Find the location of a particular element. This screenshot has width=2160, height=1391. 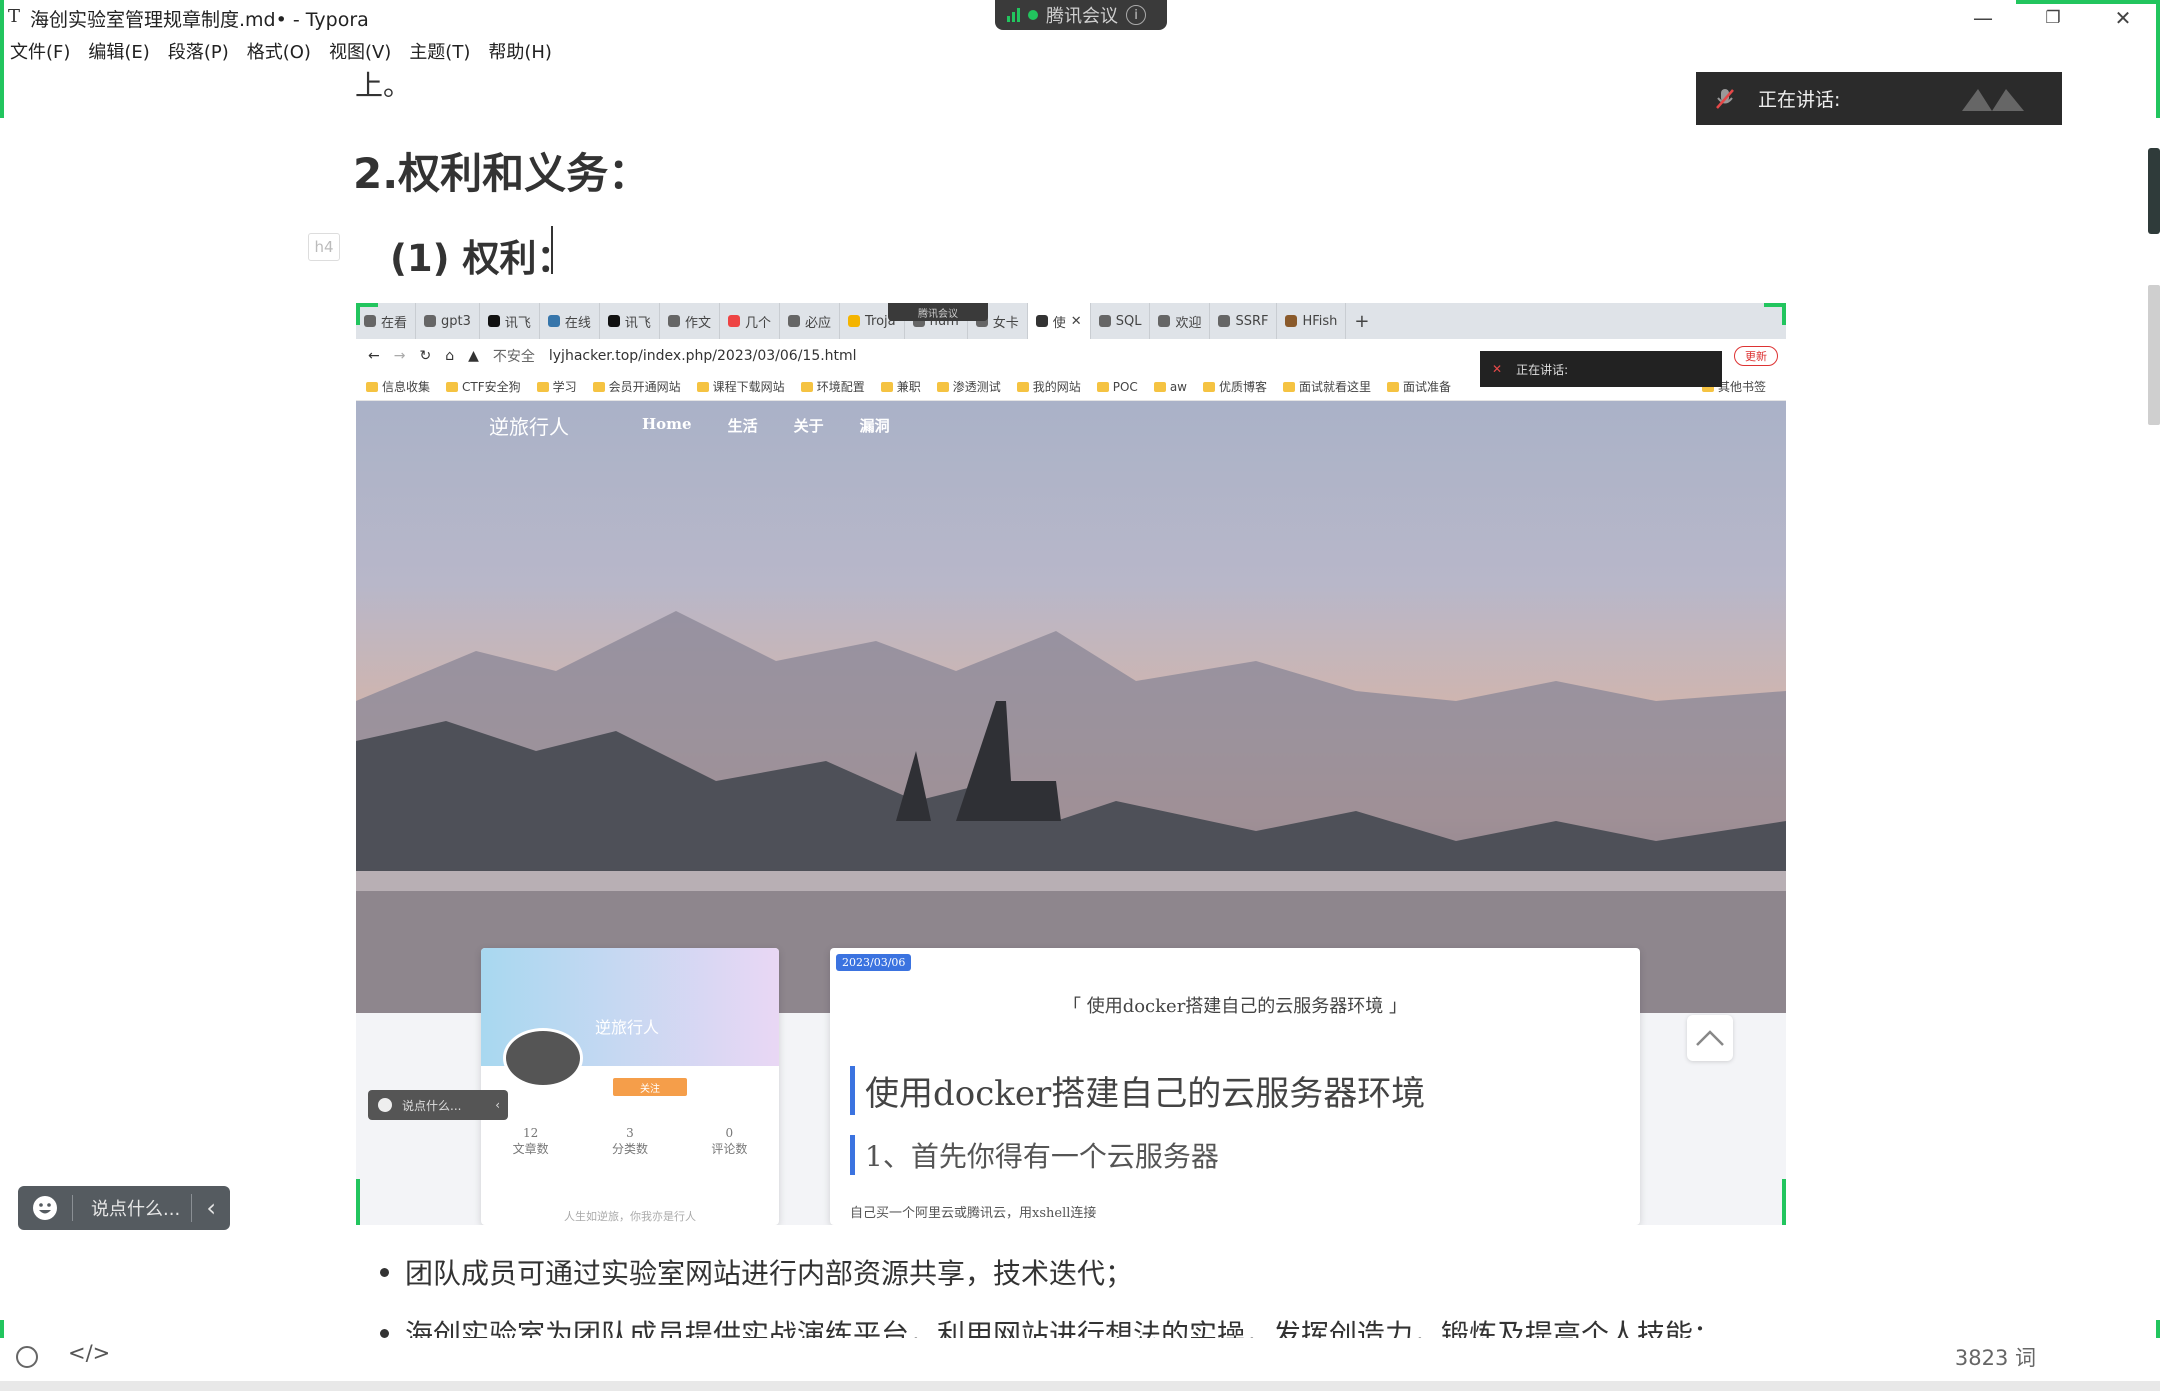

site-nav: 逆旅行人 Home 生活 关于 漏洞 is located at coordinates (1071, 422).